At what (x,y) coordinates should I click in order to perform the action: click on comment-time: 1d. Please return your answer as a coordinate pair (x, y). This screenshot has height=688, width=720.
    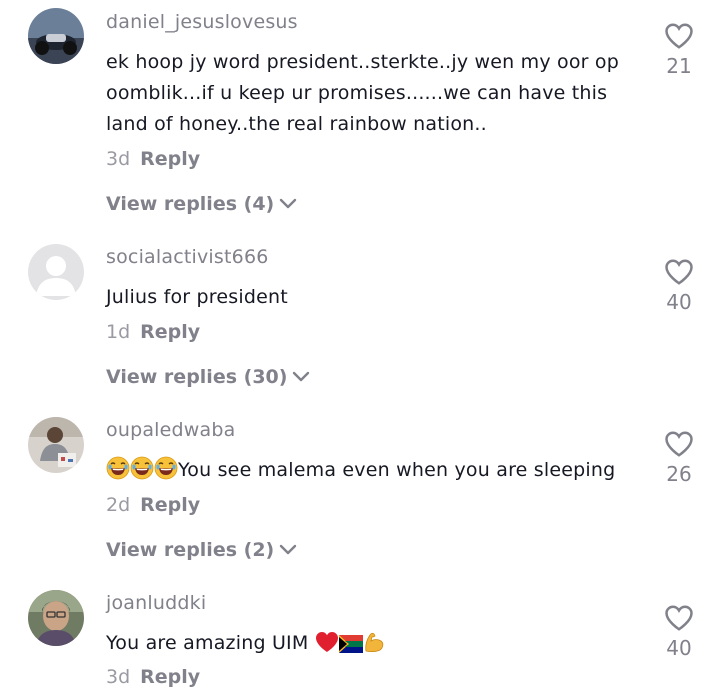
    Looking at the image, I should click on (118, 332).